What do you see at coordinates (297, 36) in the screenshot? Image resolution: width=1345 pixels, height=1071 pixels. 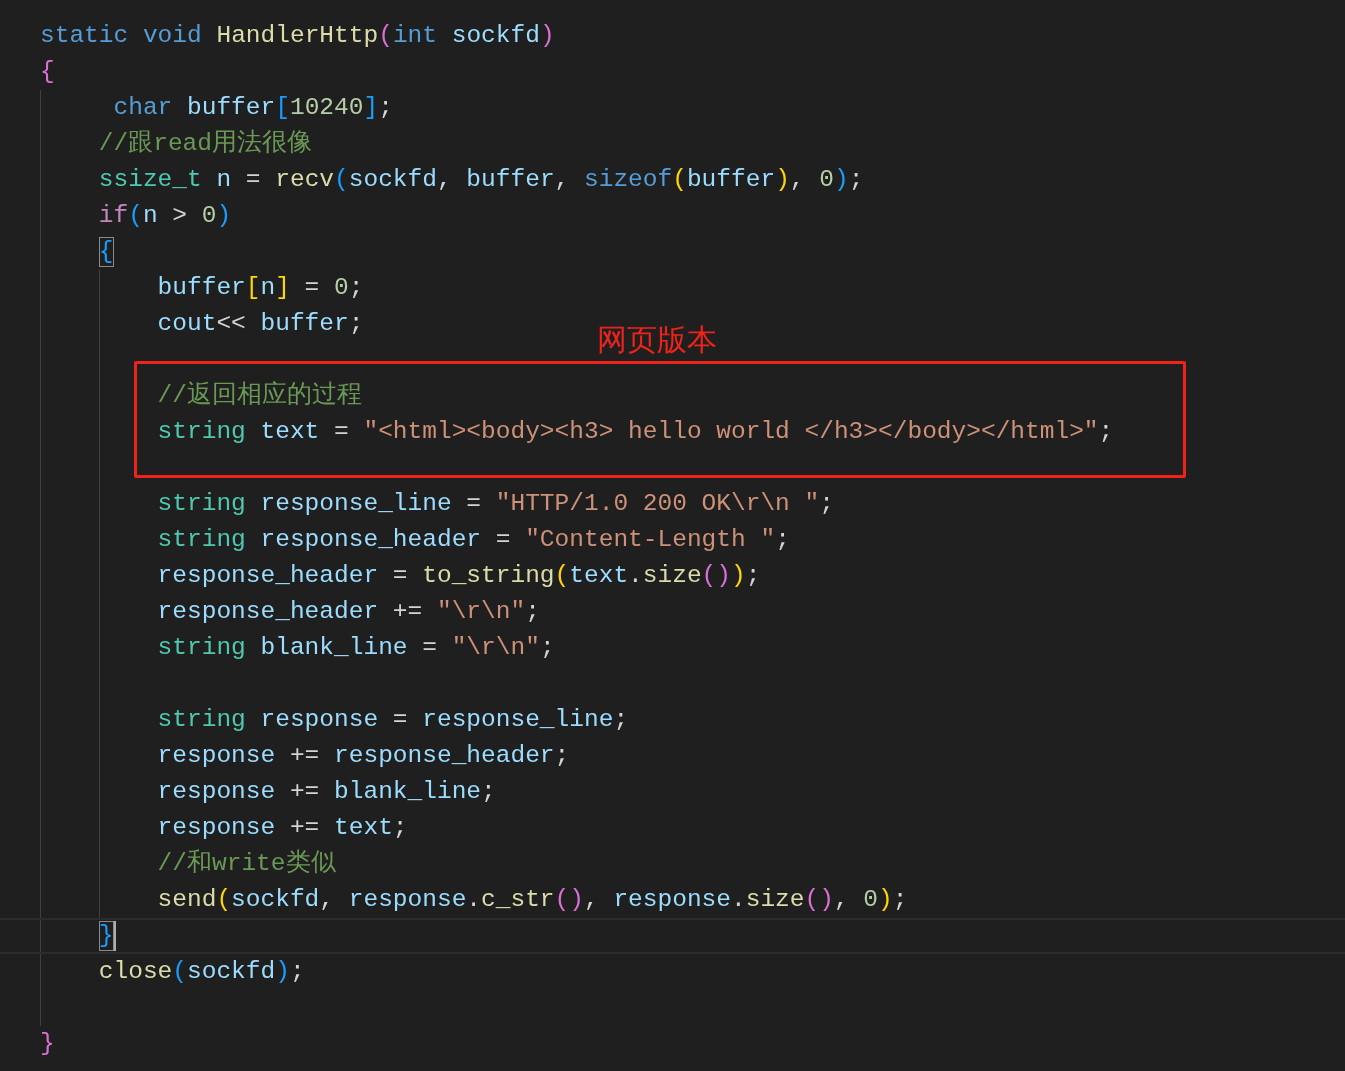 I see `function-name: HandlerHttp` at bounding box center [297, 36].